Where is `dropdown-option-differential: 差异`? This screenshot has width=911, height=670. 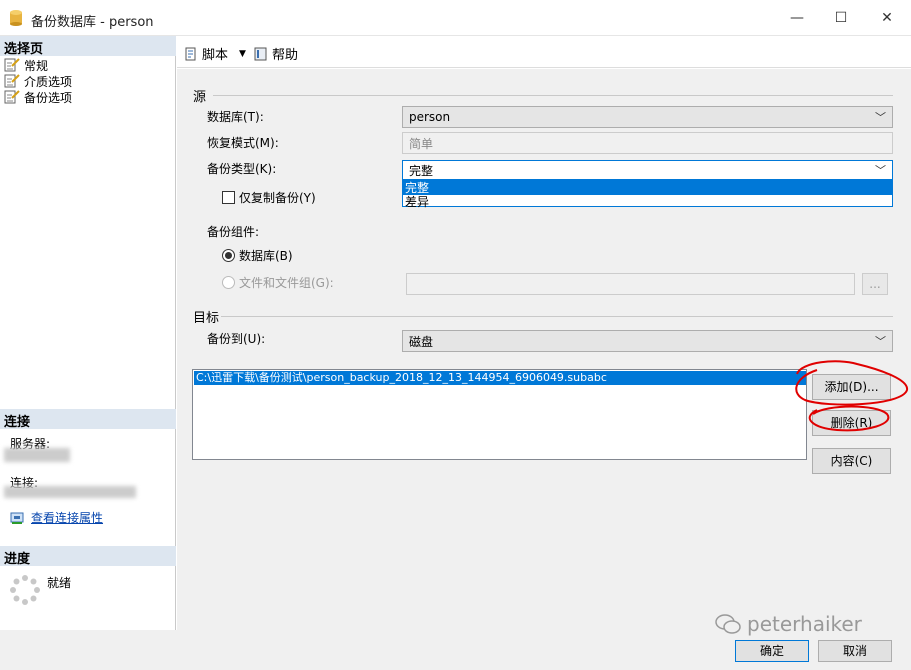
dropdown-option-differential: 差异 is located at coordinates (647, 202).